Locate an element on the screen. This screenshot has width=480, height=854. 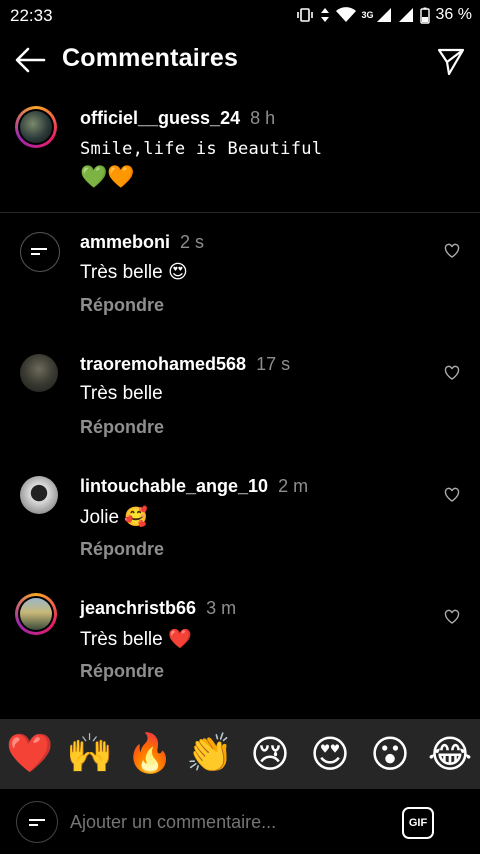
my-avatar is located at coordinates (37, 822).